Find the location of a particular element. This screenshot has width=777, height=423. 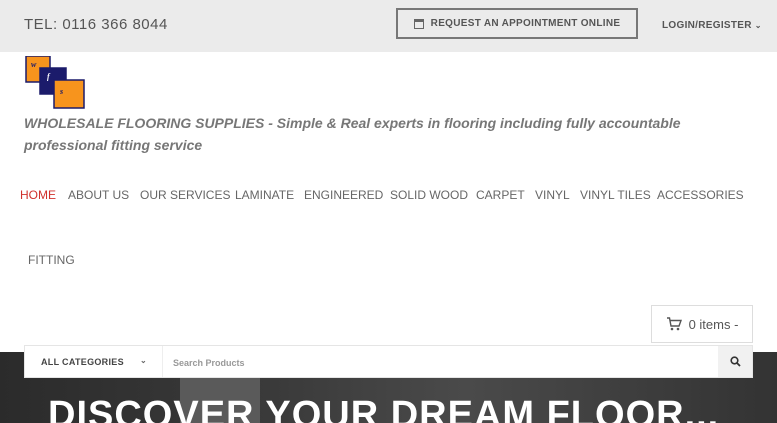

nav-item-accessories: ACCESSORIES is located at coordinates (700, 195).